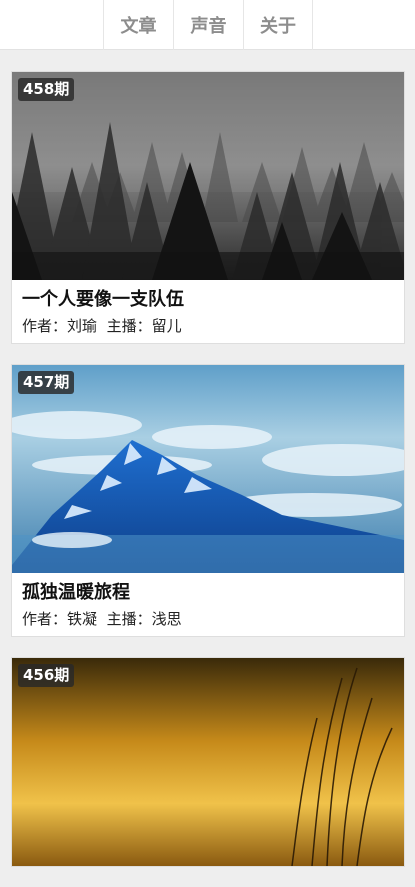 Image resolution: width=415 pixels, height=887 pixels. What do you see at coordinates (208, 311) in the screenshot?
I see `episode-meta: 一个人要像一支队伍 作者：刘瑜 主播：留儿` at bounding box center [208, 311].